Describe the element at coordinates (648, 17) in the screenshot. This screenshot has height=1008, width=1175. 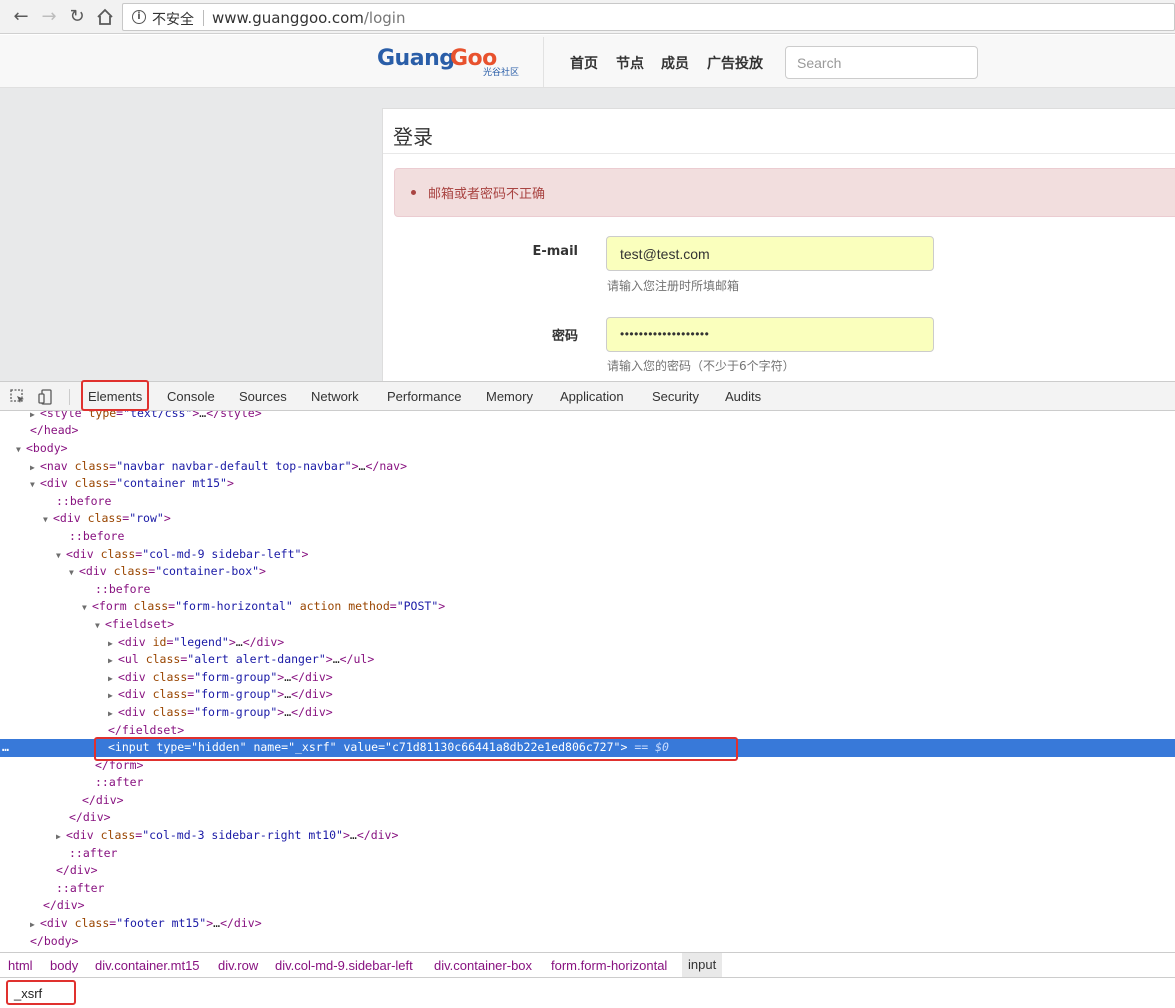
I see `address-bar: i 不安全 www.guanggoo.com/login` at that location.